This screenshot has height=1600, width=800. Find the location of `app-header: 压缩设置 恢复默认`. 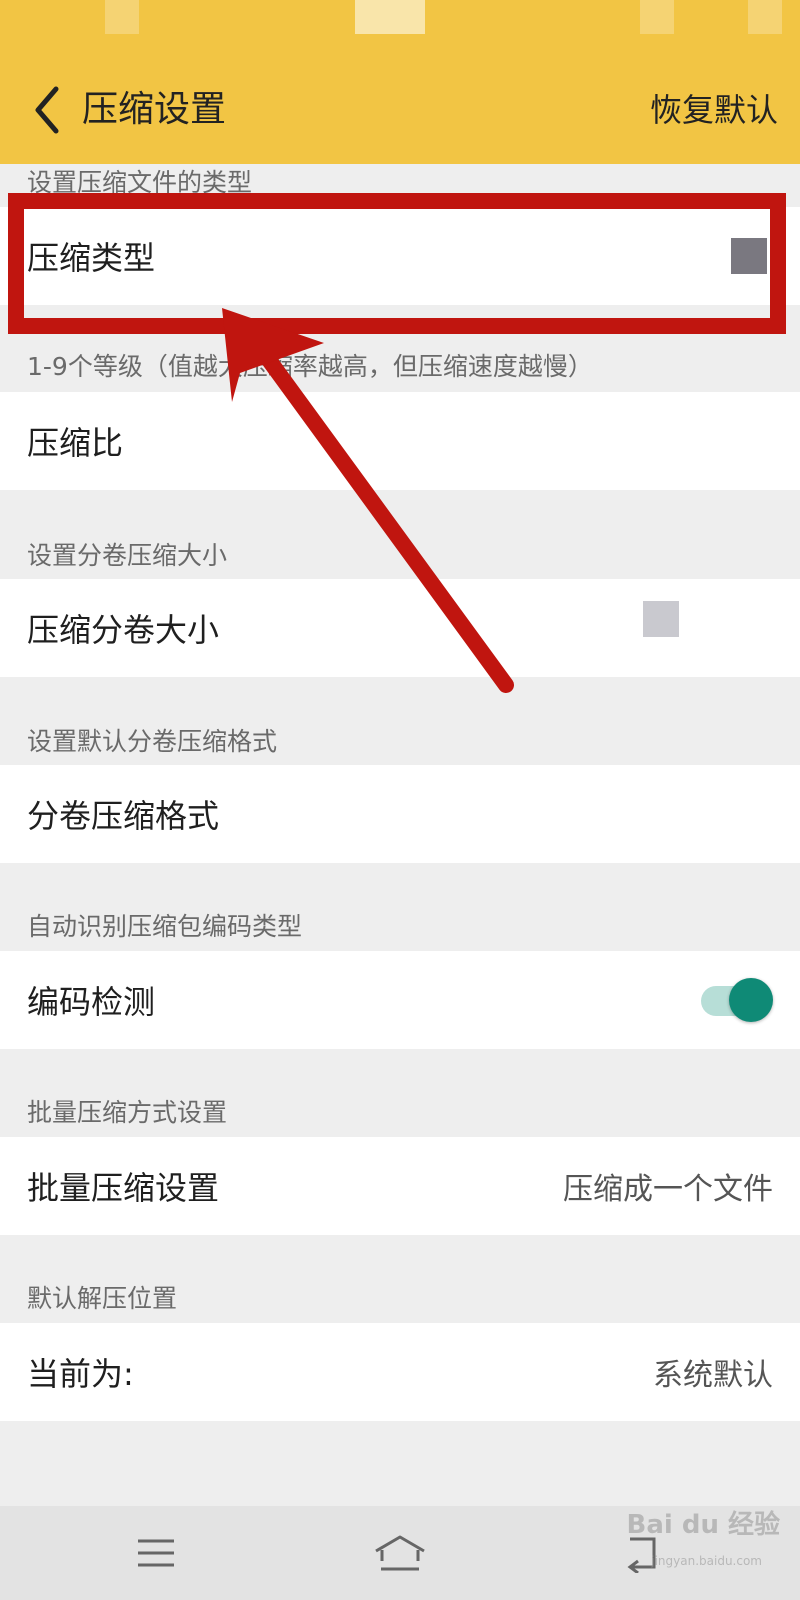

app-header: 压缩设置 恢复默认 is located at coordinates (400, 82).